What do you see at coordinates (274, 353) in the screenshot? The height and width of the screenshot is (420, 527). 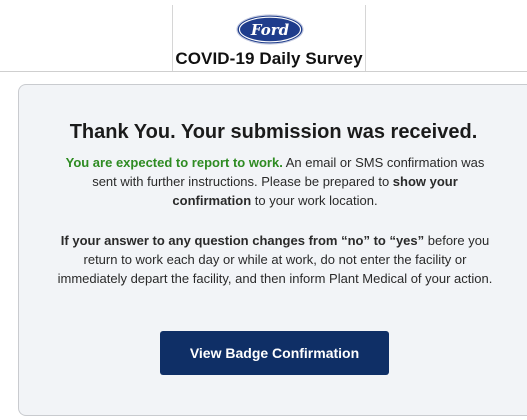 I see `view-badge-confirmation-button: View Badge Confirmation` at bounding box center [274, 353].